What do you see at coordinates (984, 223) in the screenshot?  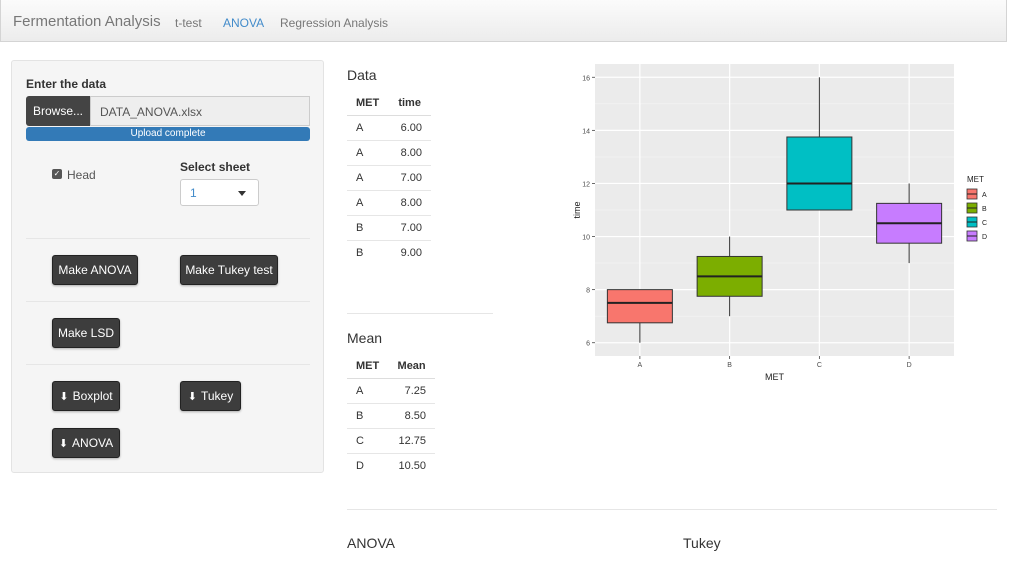 I see `legend-label: C` at bounding box center [984, 223].